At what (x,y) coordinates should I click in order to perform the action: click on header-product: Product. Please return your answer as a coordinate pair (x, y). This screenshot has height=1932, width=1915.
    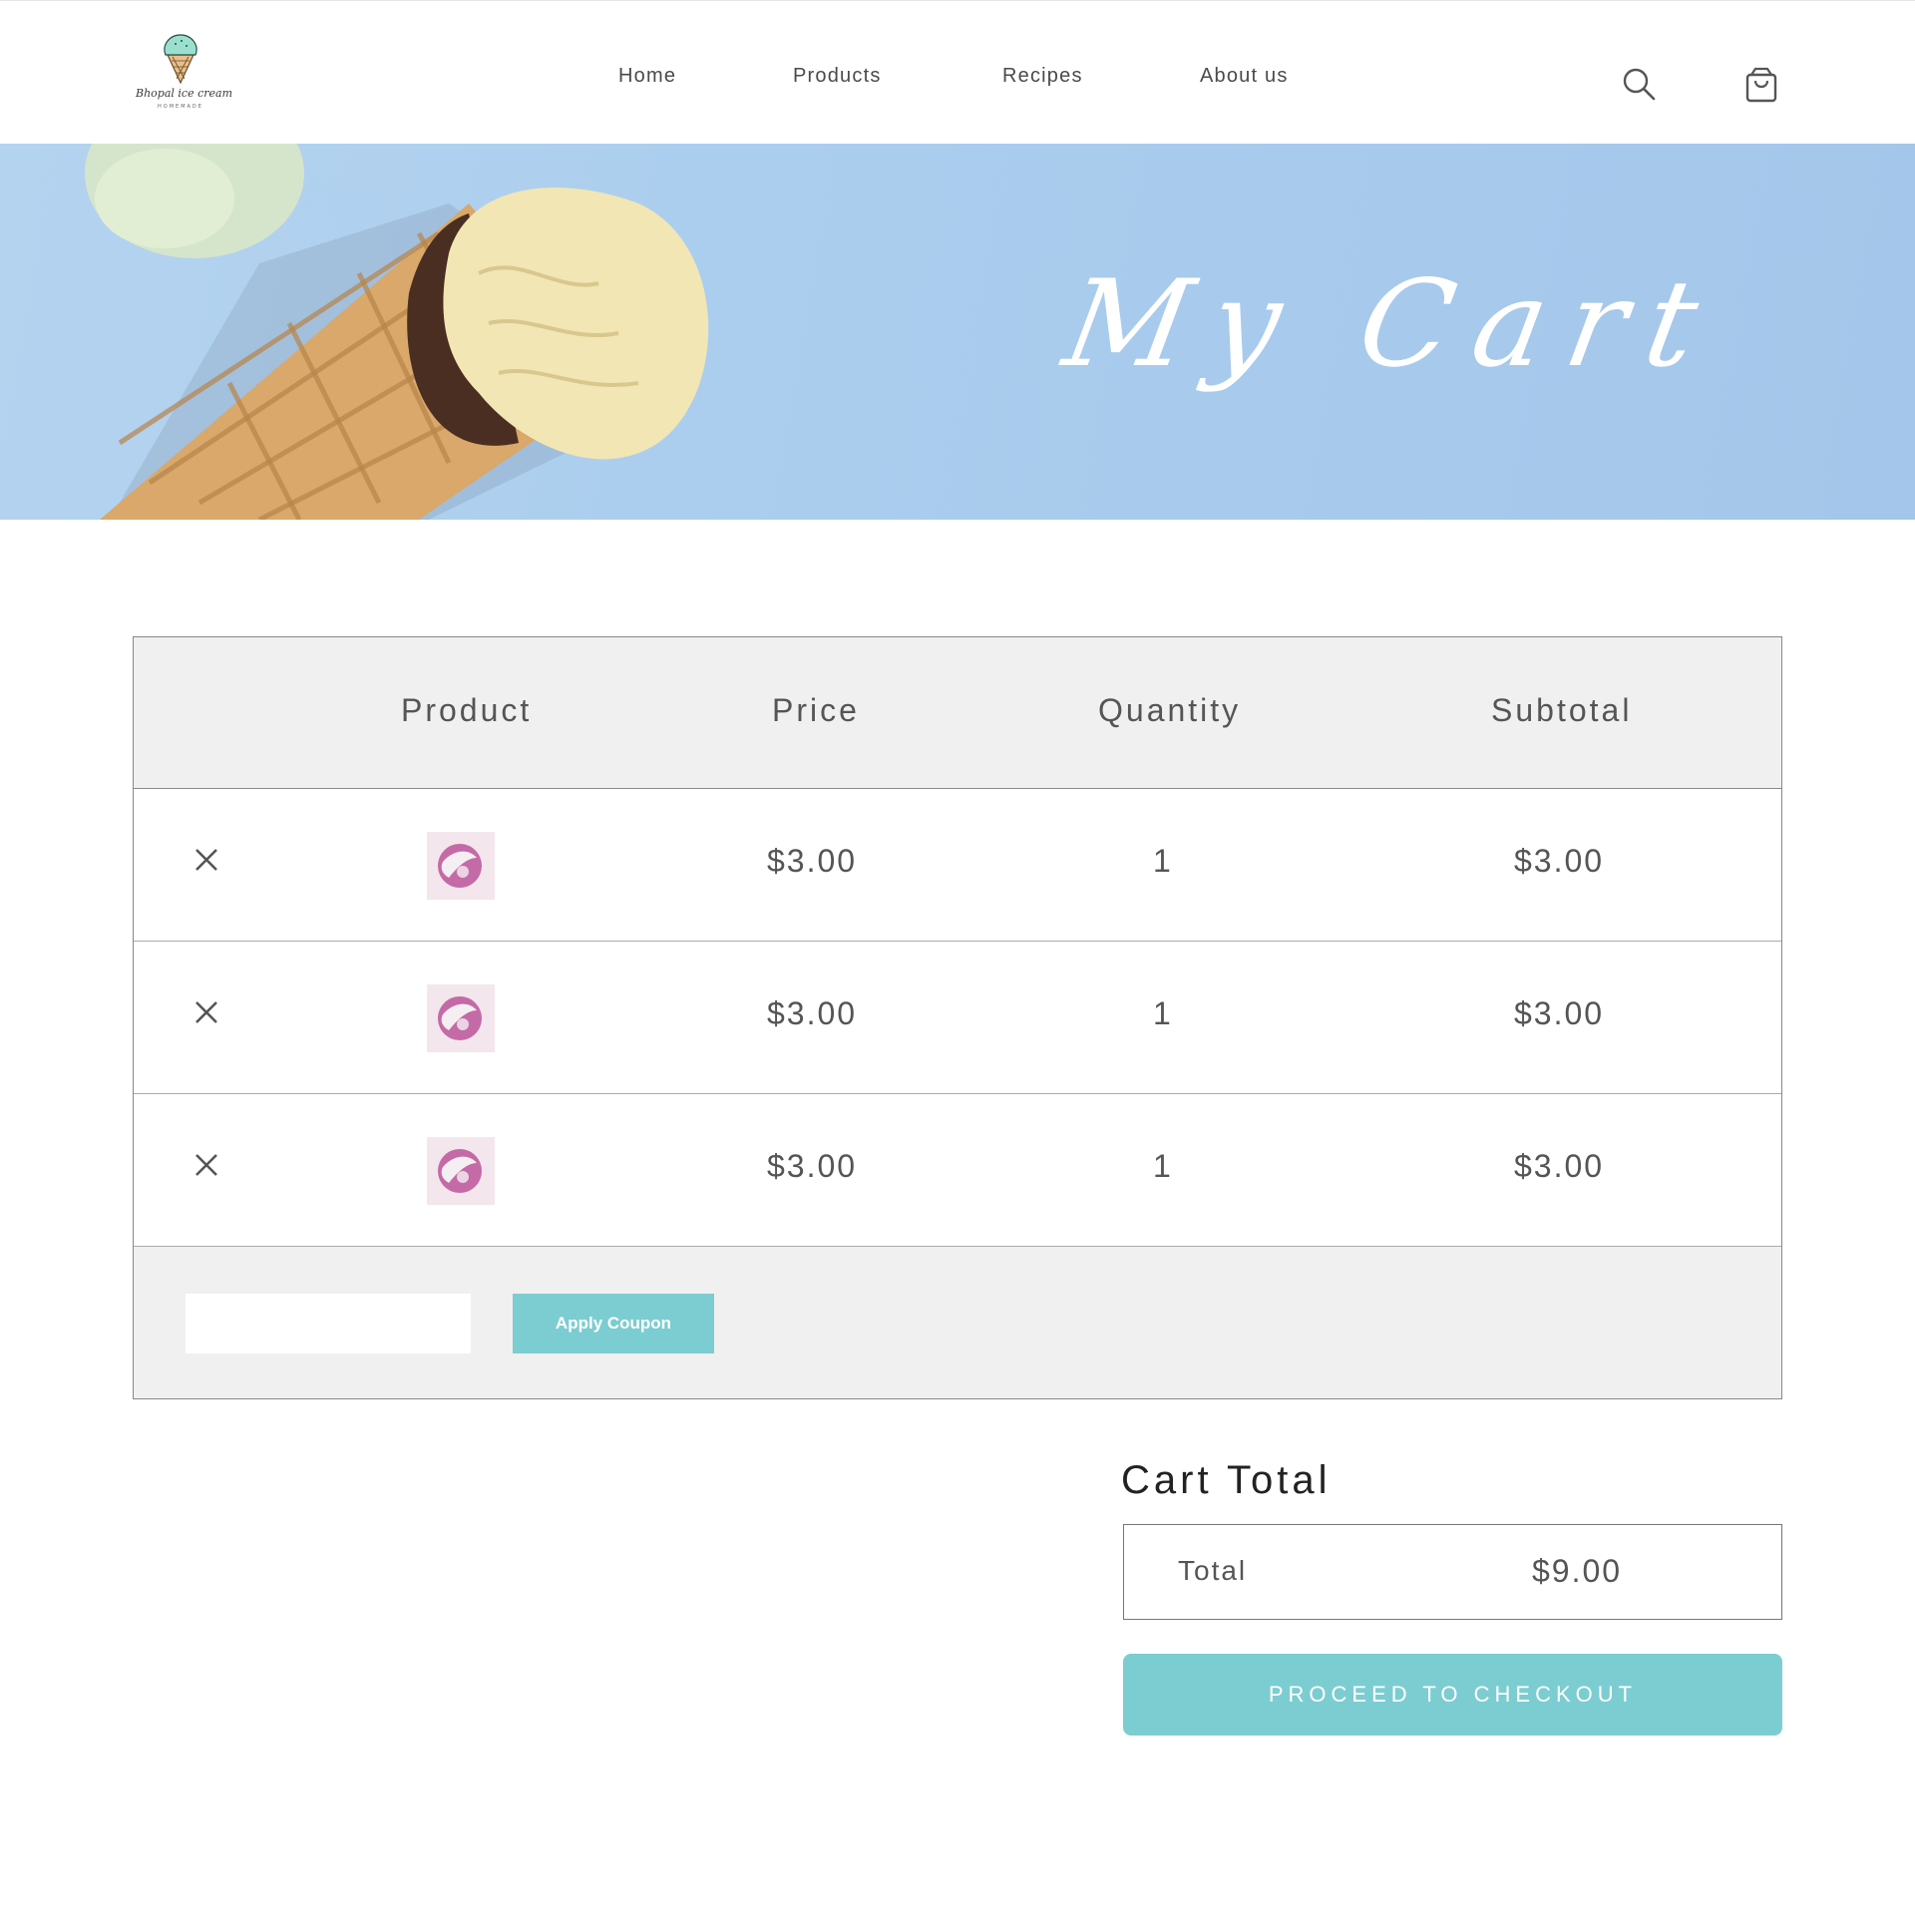
    Looking at the image, I should click on (467, 710).